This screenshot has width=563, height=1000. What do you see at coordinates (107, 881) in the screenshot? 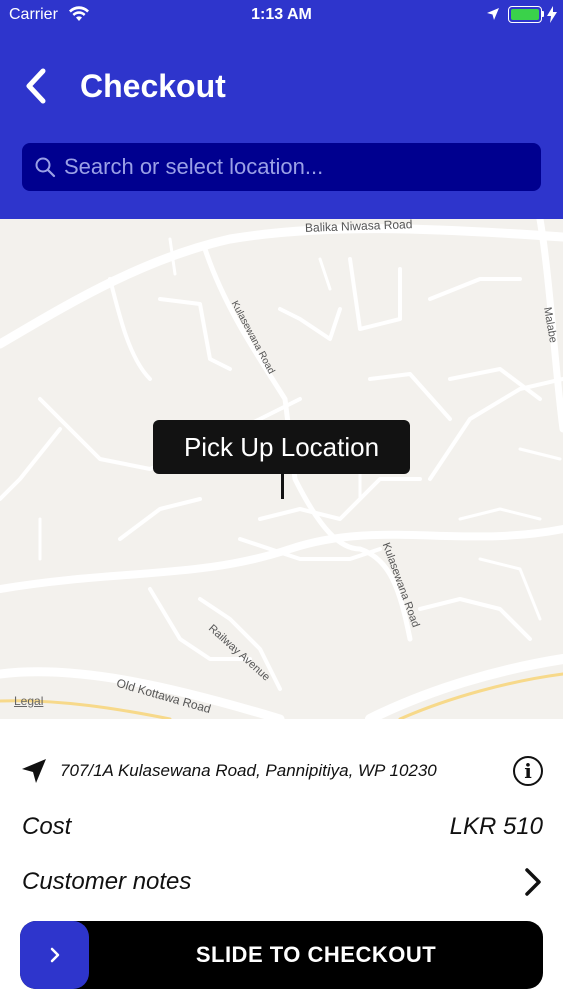
I see `customer-notes-label: Customer notes` at bounding box center [107, 881].